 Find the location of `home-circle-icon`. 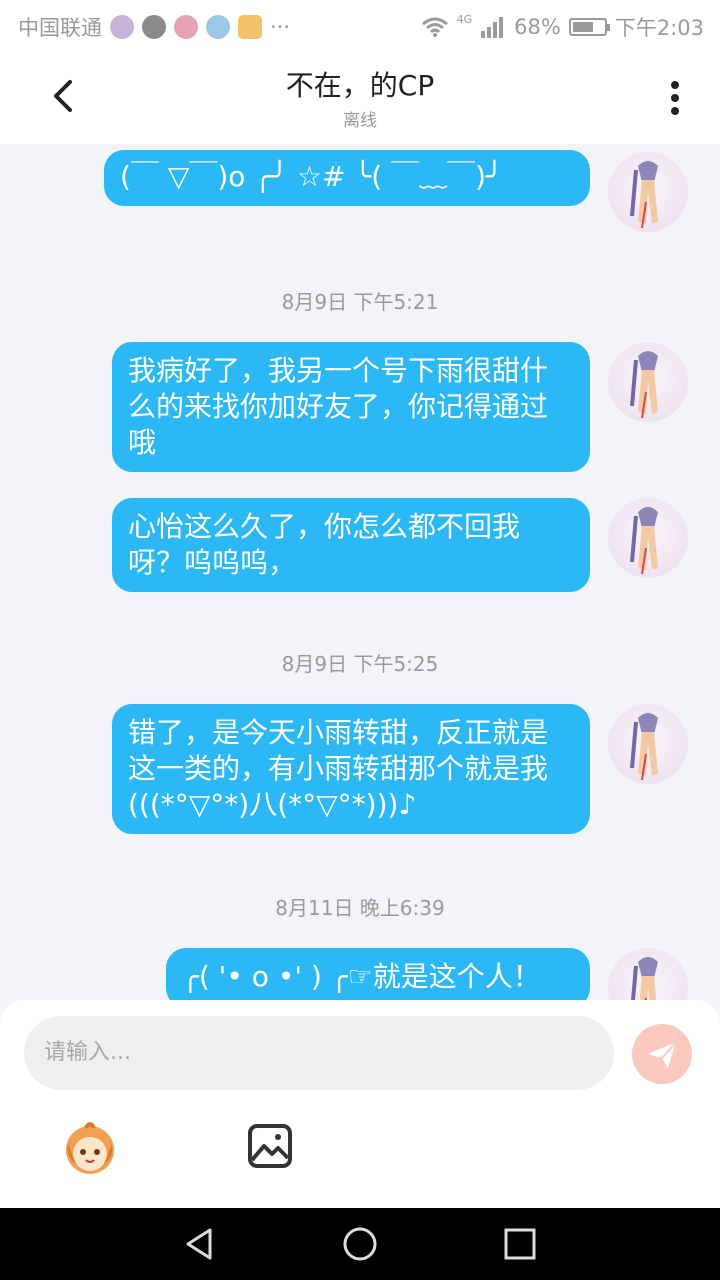

home-circle-icon is located at coordinates (360, 1244).